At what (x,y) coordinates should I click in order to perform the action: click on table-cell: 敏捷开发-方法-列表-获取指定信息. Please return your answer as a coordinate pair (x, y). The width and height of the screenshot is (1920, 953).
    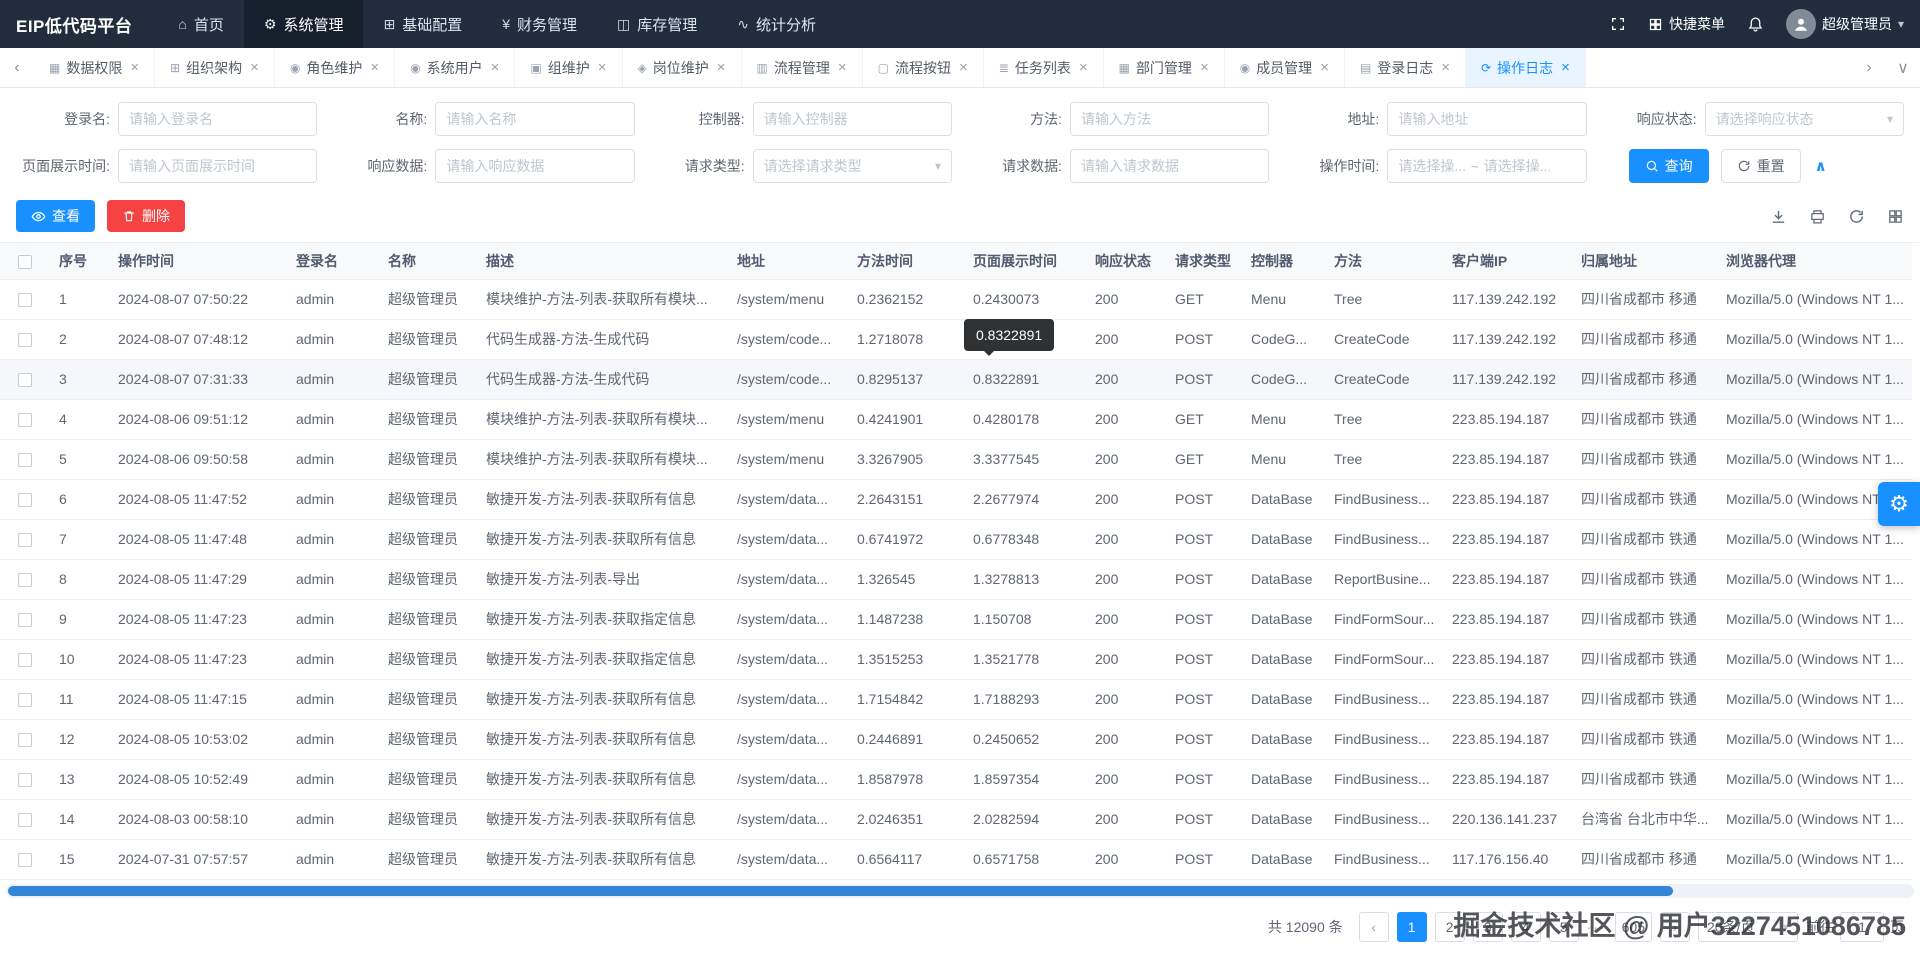
    Looking at the image, I should click on (601, 659).